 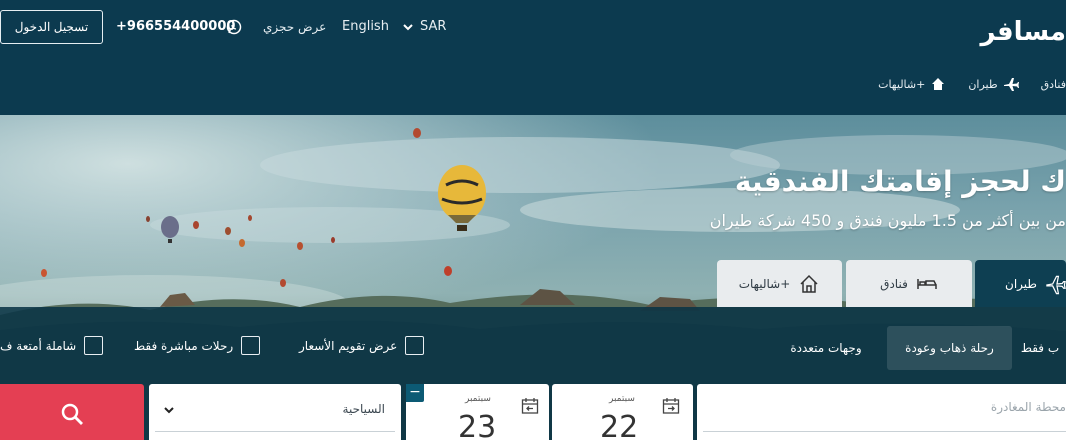 I want to click on currency-select: SAR, so click(x=424, y=26).